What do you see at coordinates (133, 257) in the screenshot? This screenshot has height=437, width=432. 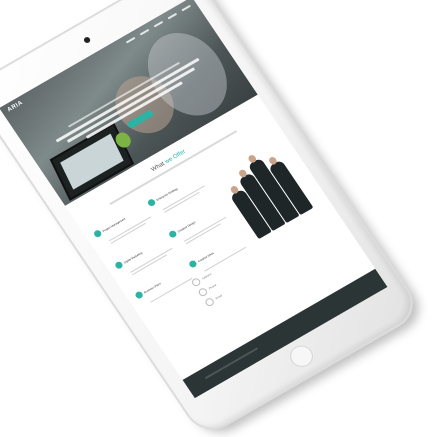 I see `feature-label: Digital Marketing` at bounding box center [133, 257].